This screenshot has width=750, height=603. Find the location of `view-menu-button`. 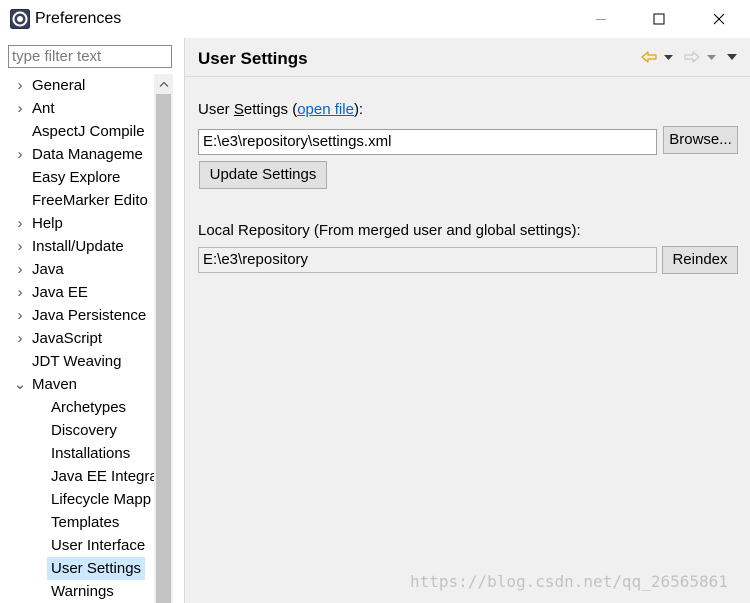

view-menu-button is located at coordinates (732, 57).